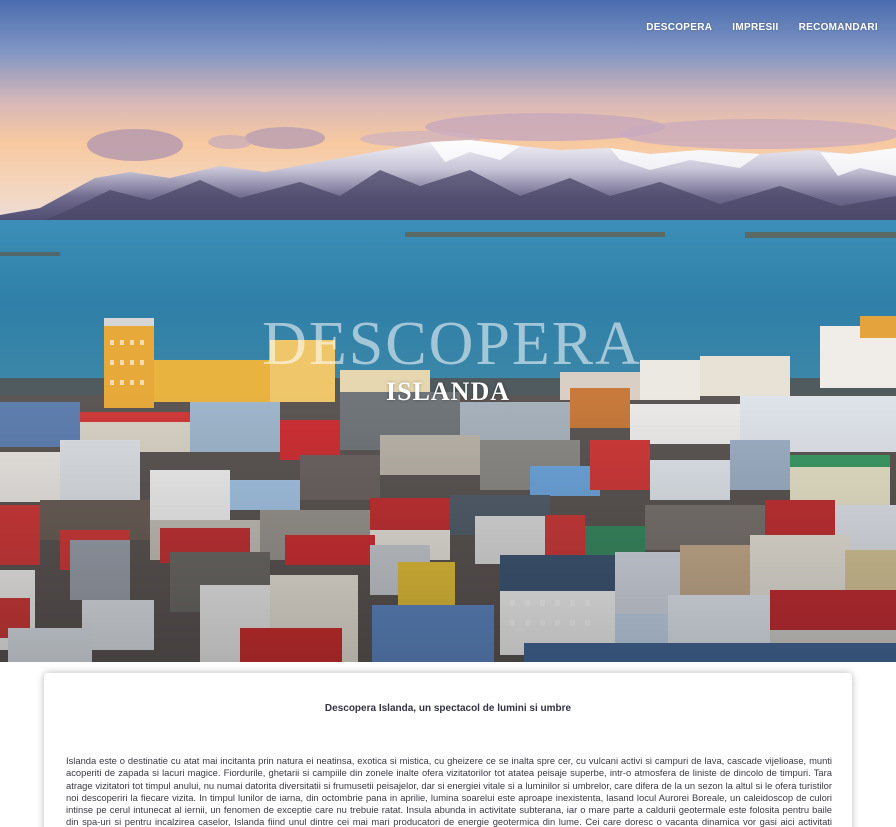 Image resolution: width=896 pixels, height=827 pixels. What do you see at coordinates (755, 27) in the screenshot?
I see `nav-link-impresii: IMPRESII` at bounding box center [755, 27].